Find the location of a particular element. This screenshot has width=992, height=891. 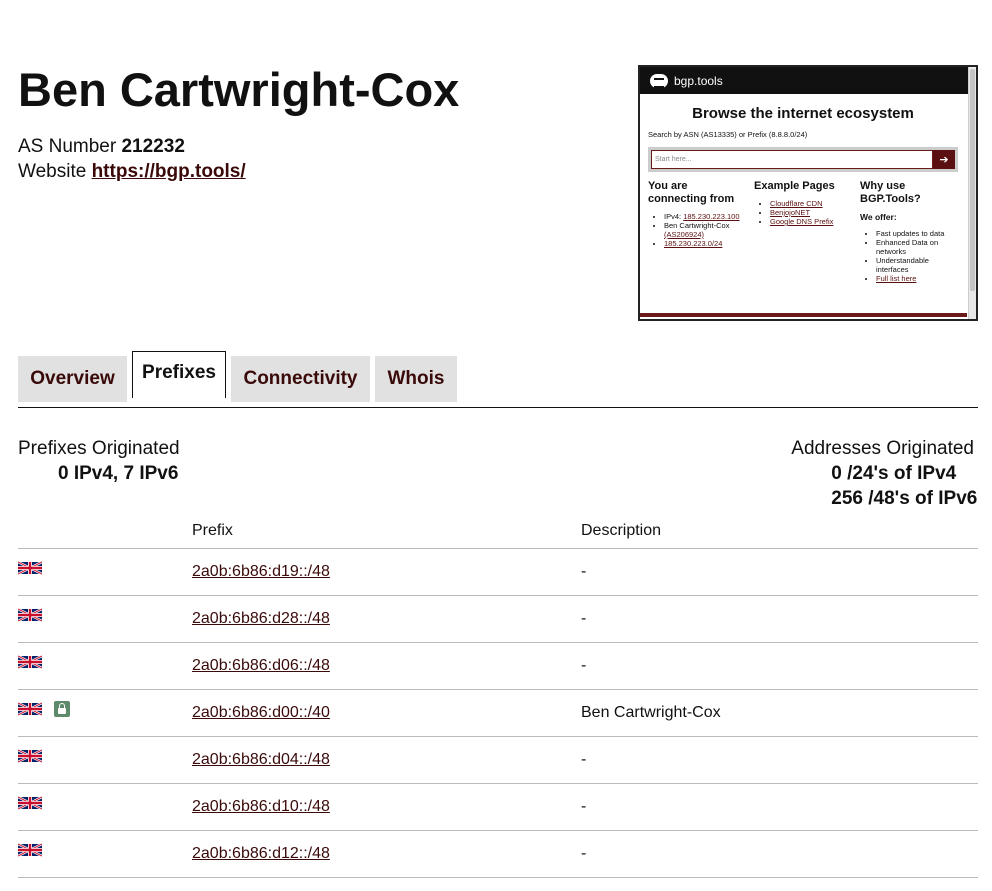

addresses-originated-label: Addresses Originated is located at coordinates (882, 448).